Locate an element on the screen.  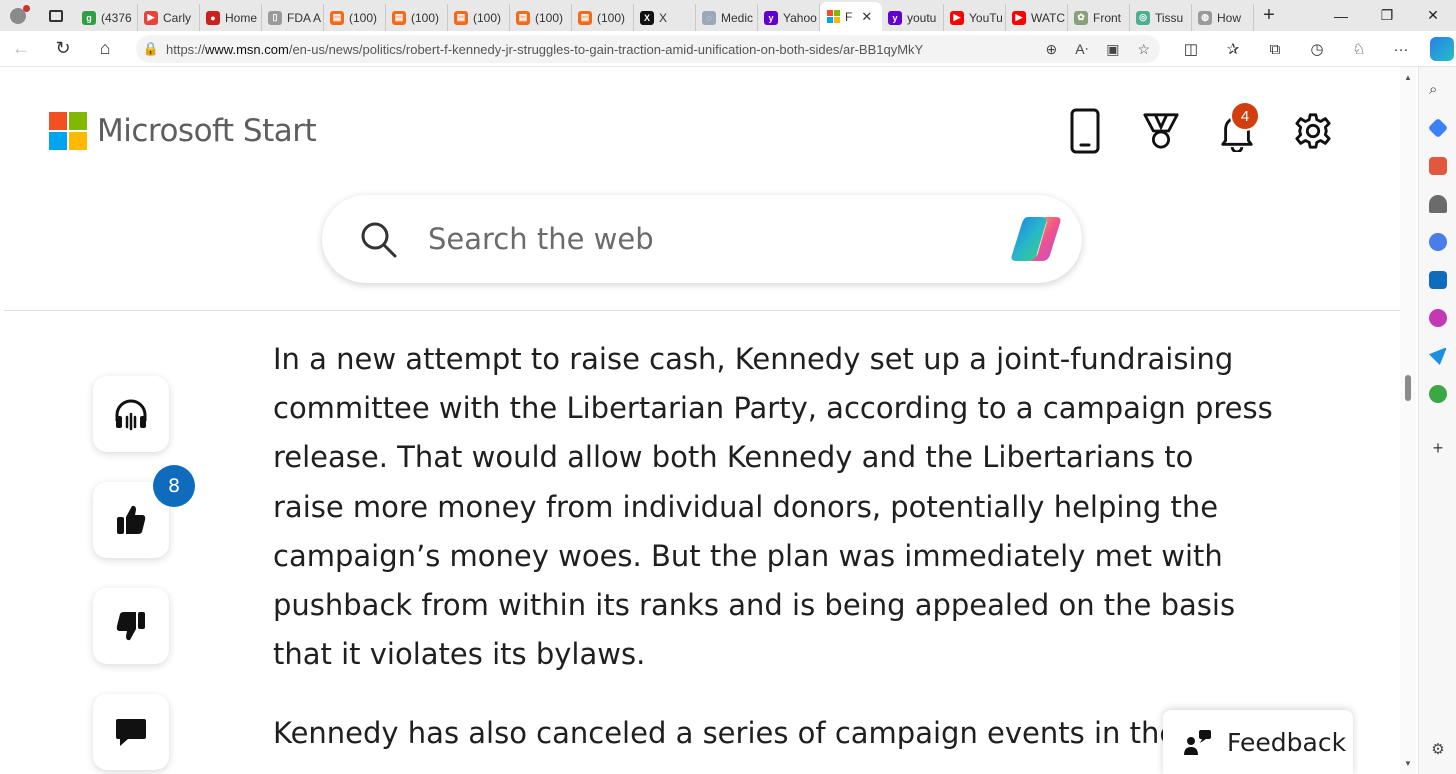
dislike-button is located at coordinates (131, 626).